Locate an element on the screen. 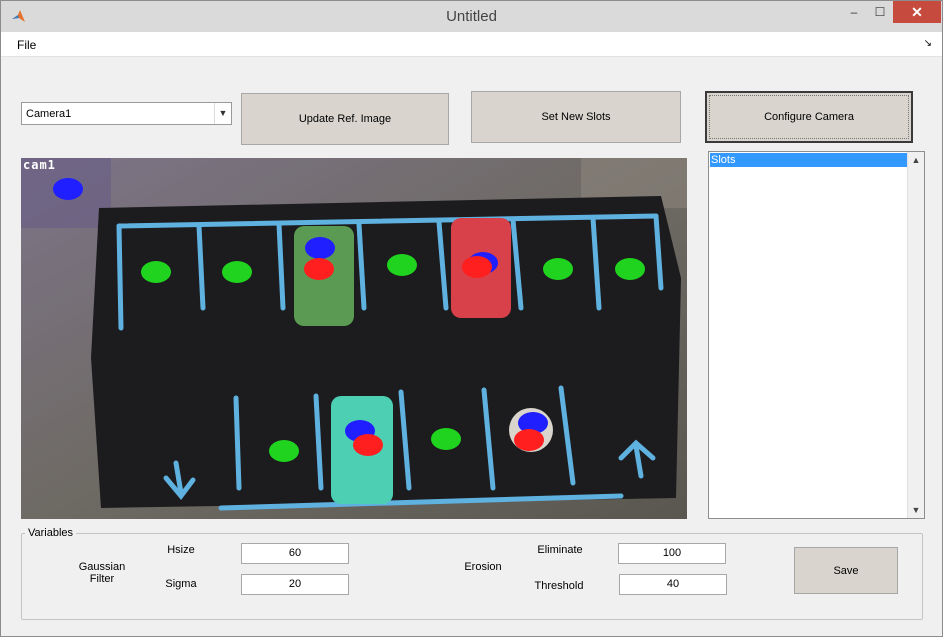 This screenshot has height=637, width=943. maximize-button: ☐ is located at coordinates (880, 12).